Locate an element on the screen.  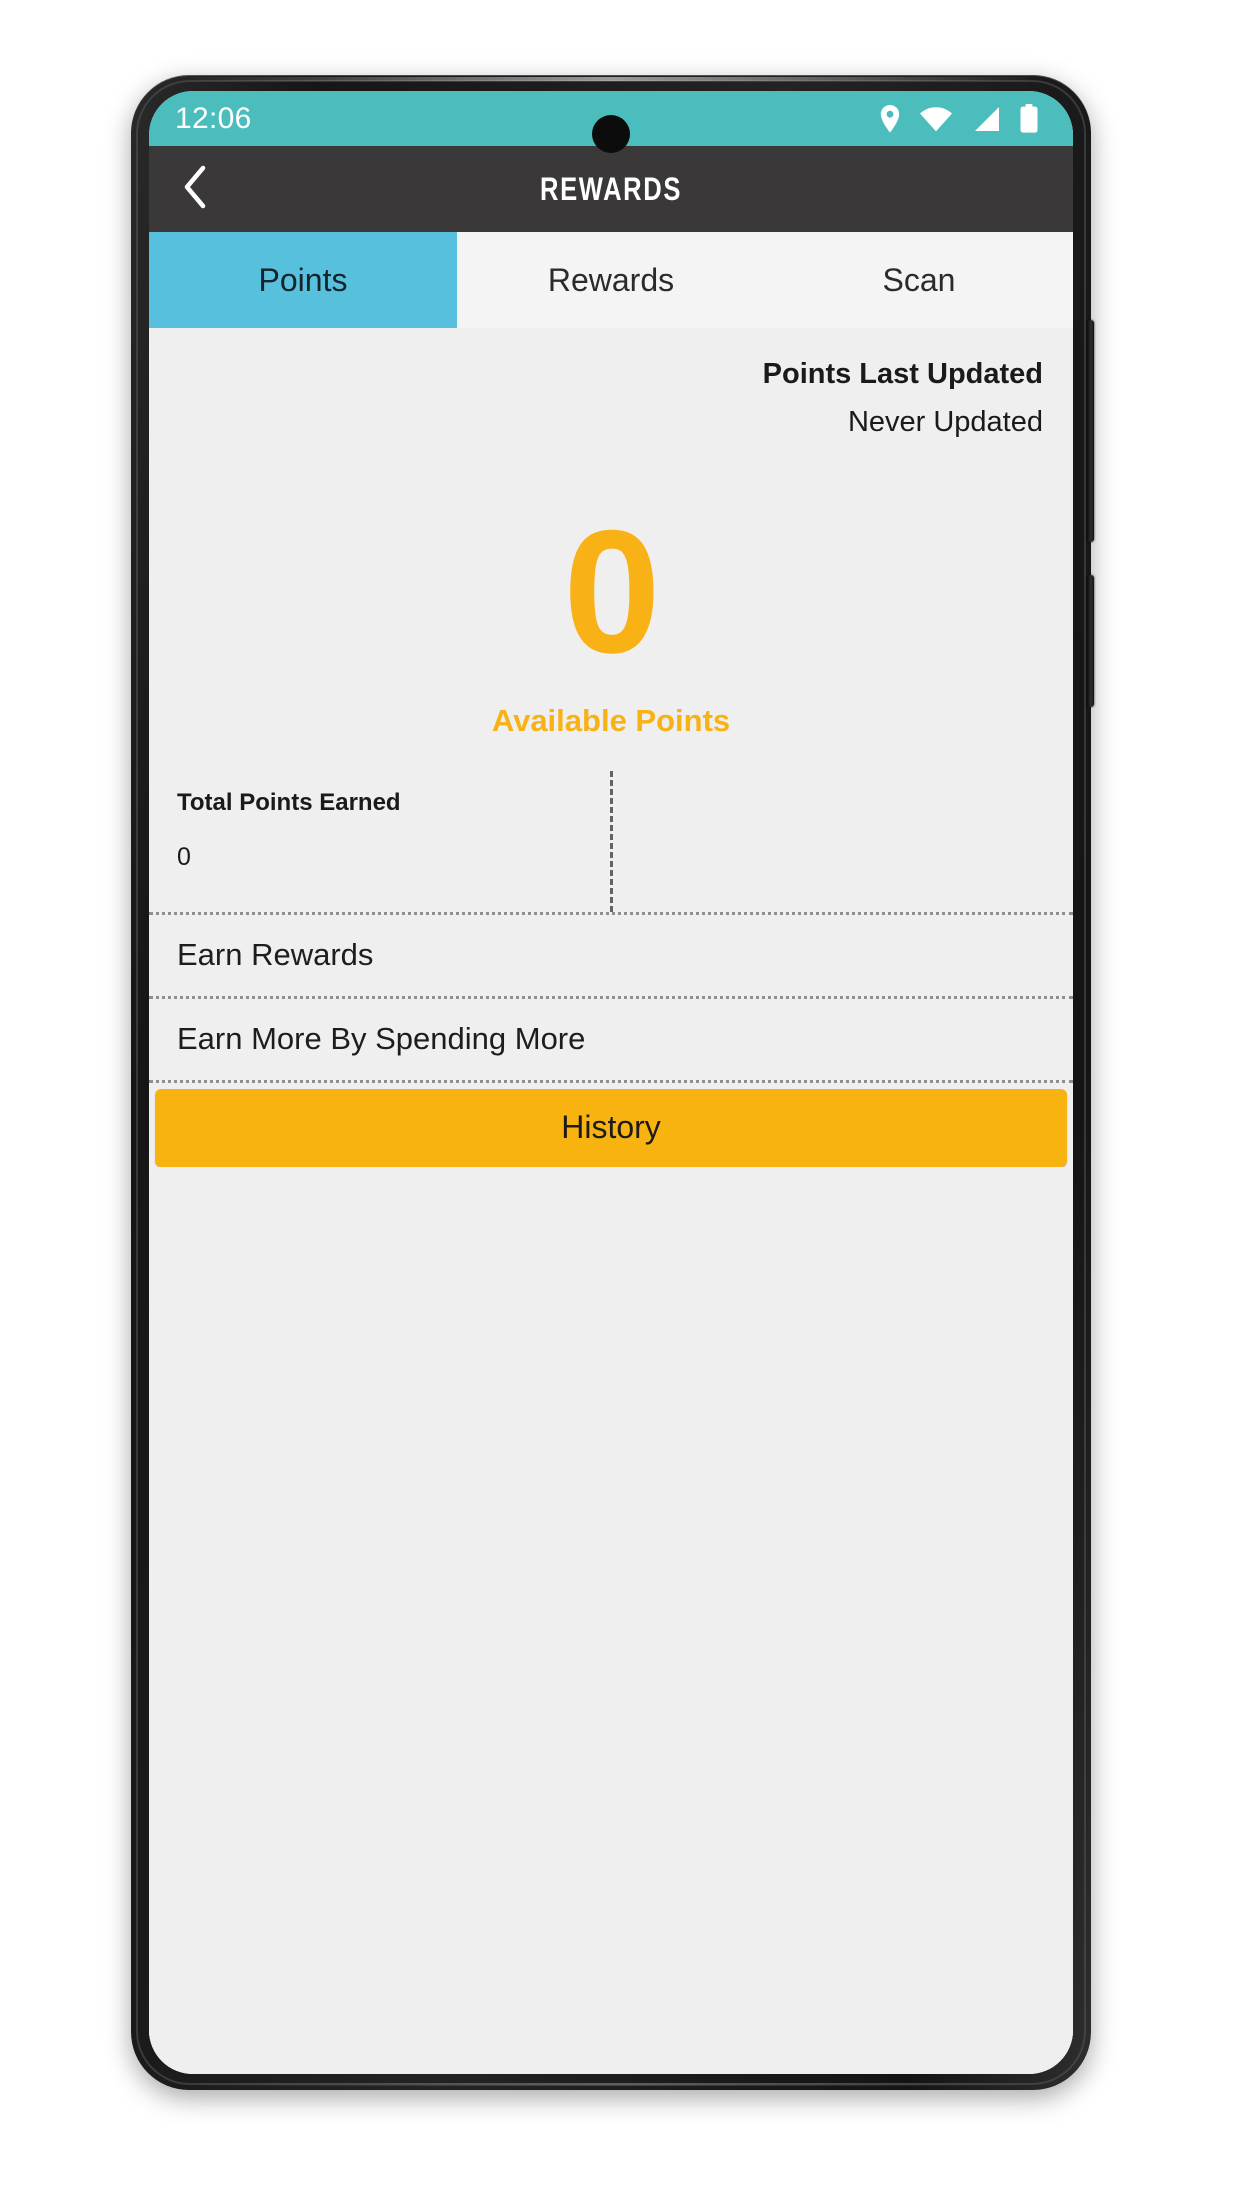
stat-total-points-earned: Total Points Earned 0 is located at coordinates (381, 841).